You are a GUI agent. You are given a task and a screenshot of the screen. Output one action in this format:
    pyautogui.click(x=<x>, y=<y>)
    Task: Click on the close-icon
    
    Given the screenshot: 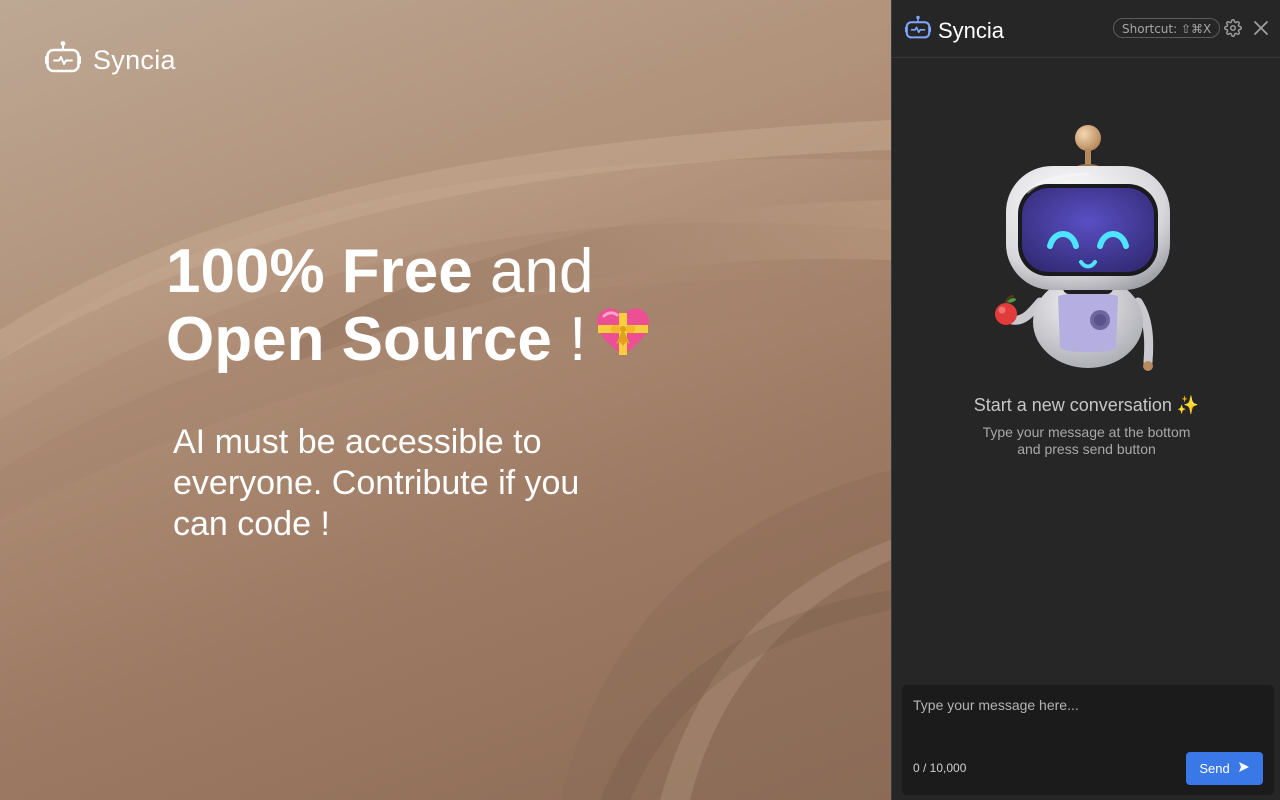 What is the action you would take?
    pyautogui.click(x=1261, y=30)
    